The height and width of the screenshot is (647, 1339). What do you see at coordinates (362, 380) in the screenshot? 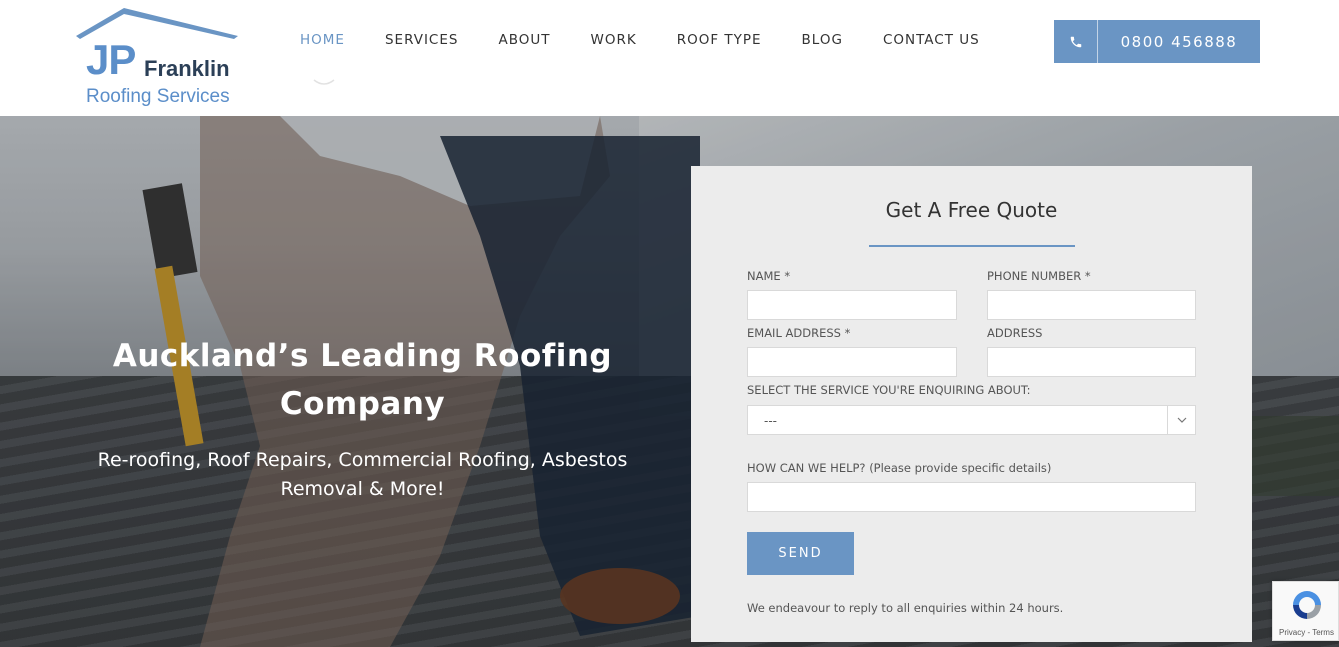
I see `hero-title: Auckland’s Leading Roofing Company` at bounding box center [362, 380].